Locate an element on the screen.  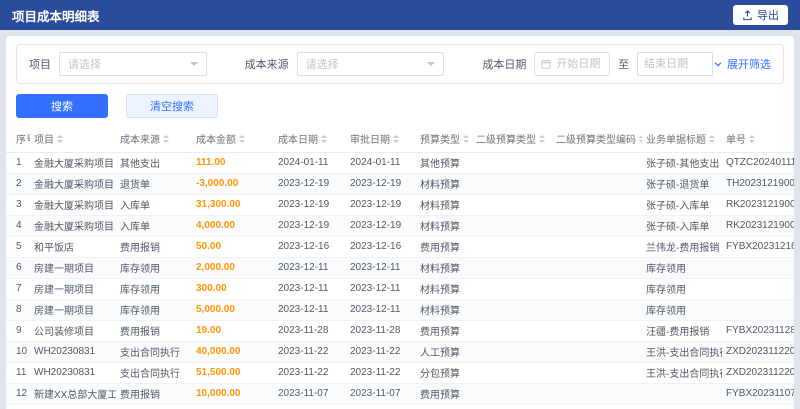
column-header: 审批日期 is located at coordinates (381, 139).